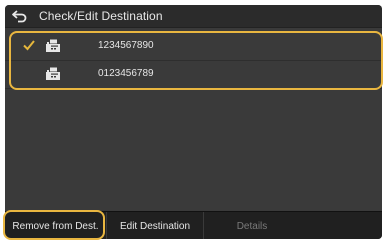 Image resolution: width=385 pixels, height=242 pixels. I want to click on back-arrow-icon, so click(21, 16).